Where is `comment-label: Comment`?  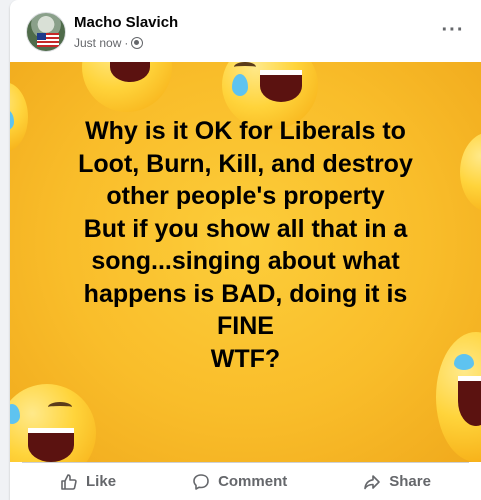
comment-label: Comment is located at coordinates (253, 481).